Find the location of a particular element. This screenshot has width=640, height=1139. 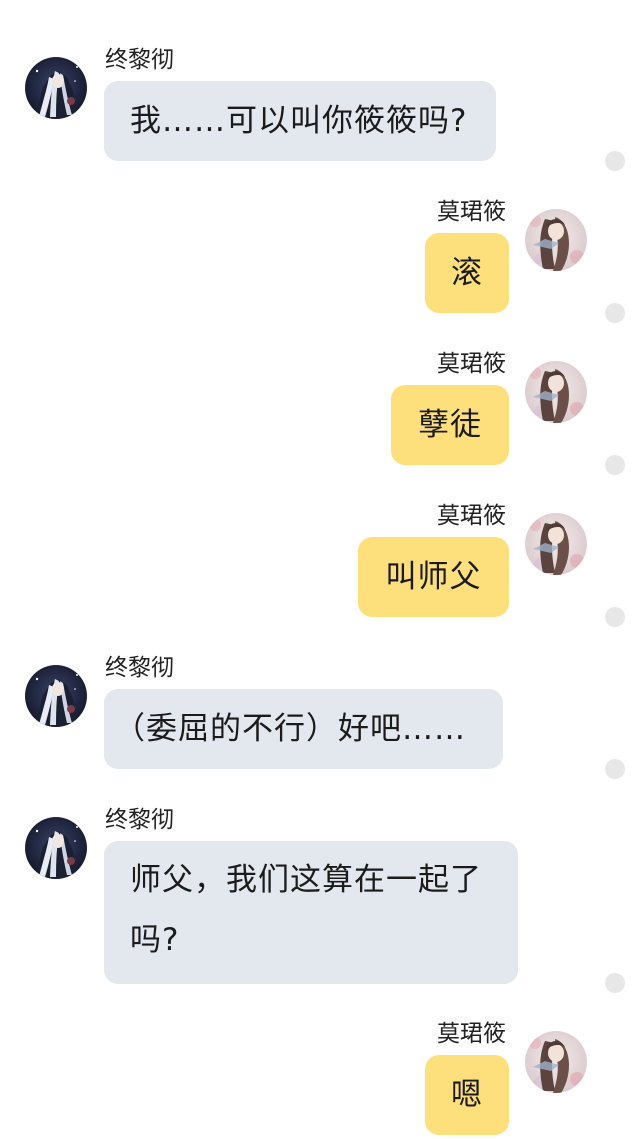

message-bubble: 师父，我们这算在一起了 吗? is located at coordinates (311, 912).